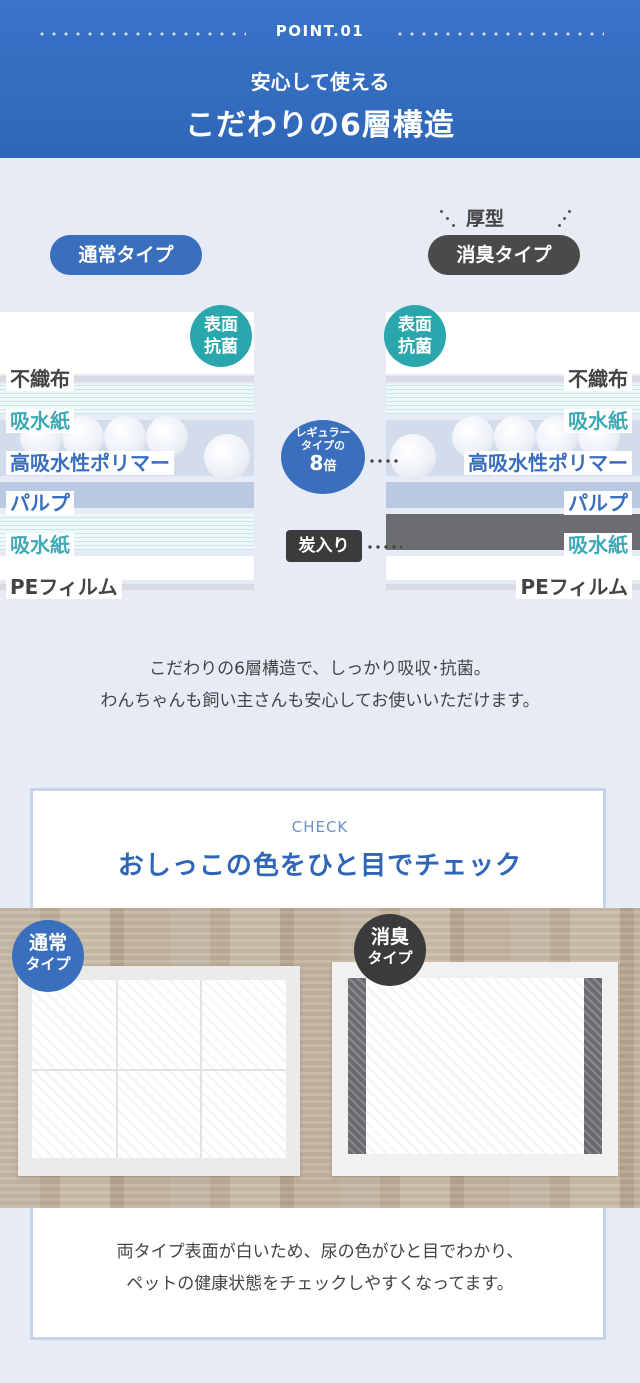  Describe the element at coordinates (40, 421) in the screenshot. I see `label-absorbent-left: 吸水紙` at that location.